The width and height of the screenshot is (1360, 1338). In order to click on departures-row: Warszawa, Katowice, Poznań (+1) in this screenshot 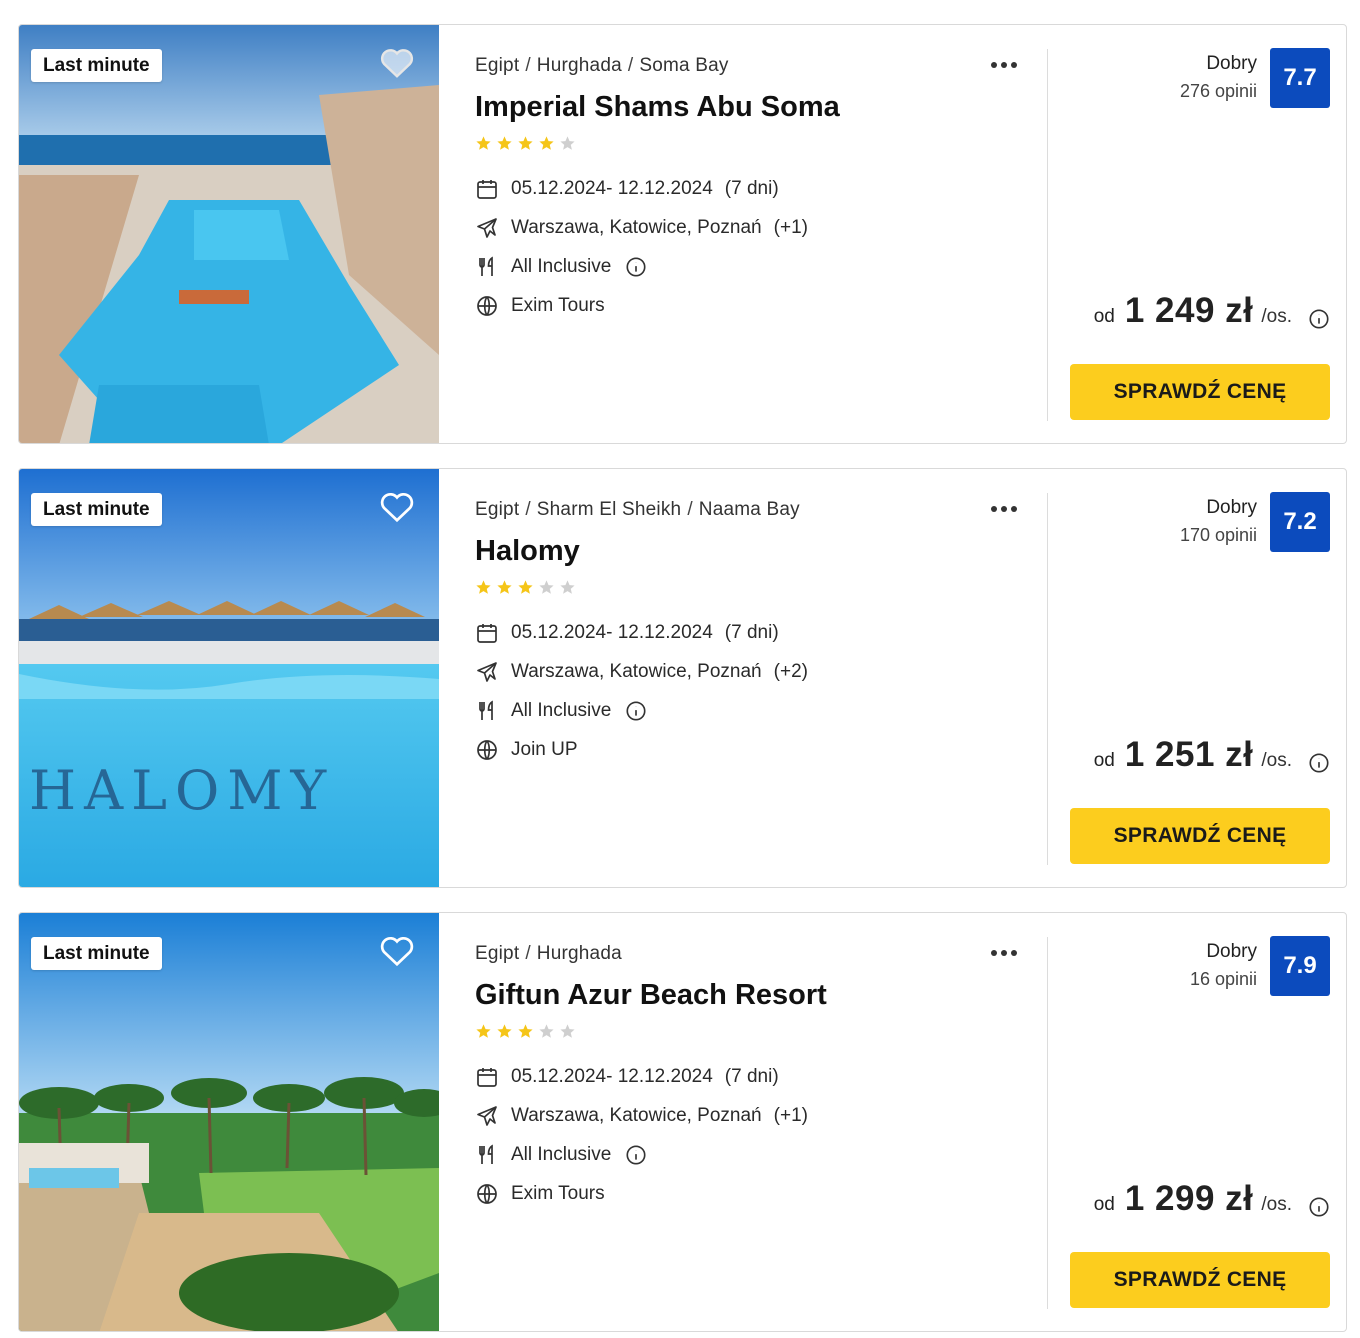, I will do `click(641, 1116)`.